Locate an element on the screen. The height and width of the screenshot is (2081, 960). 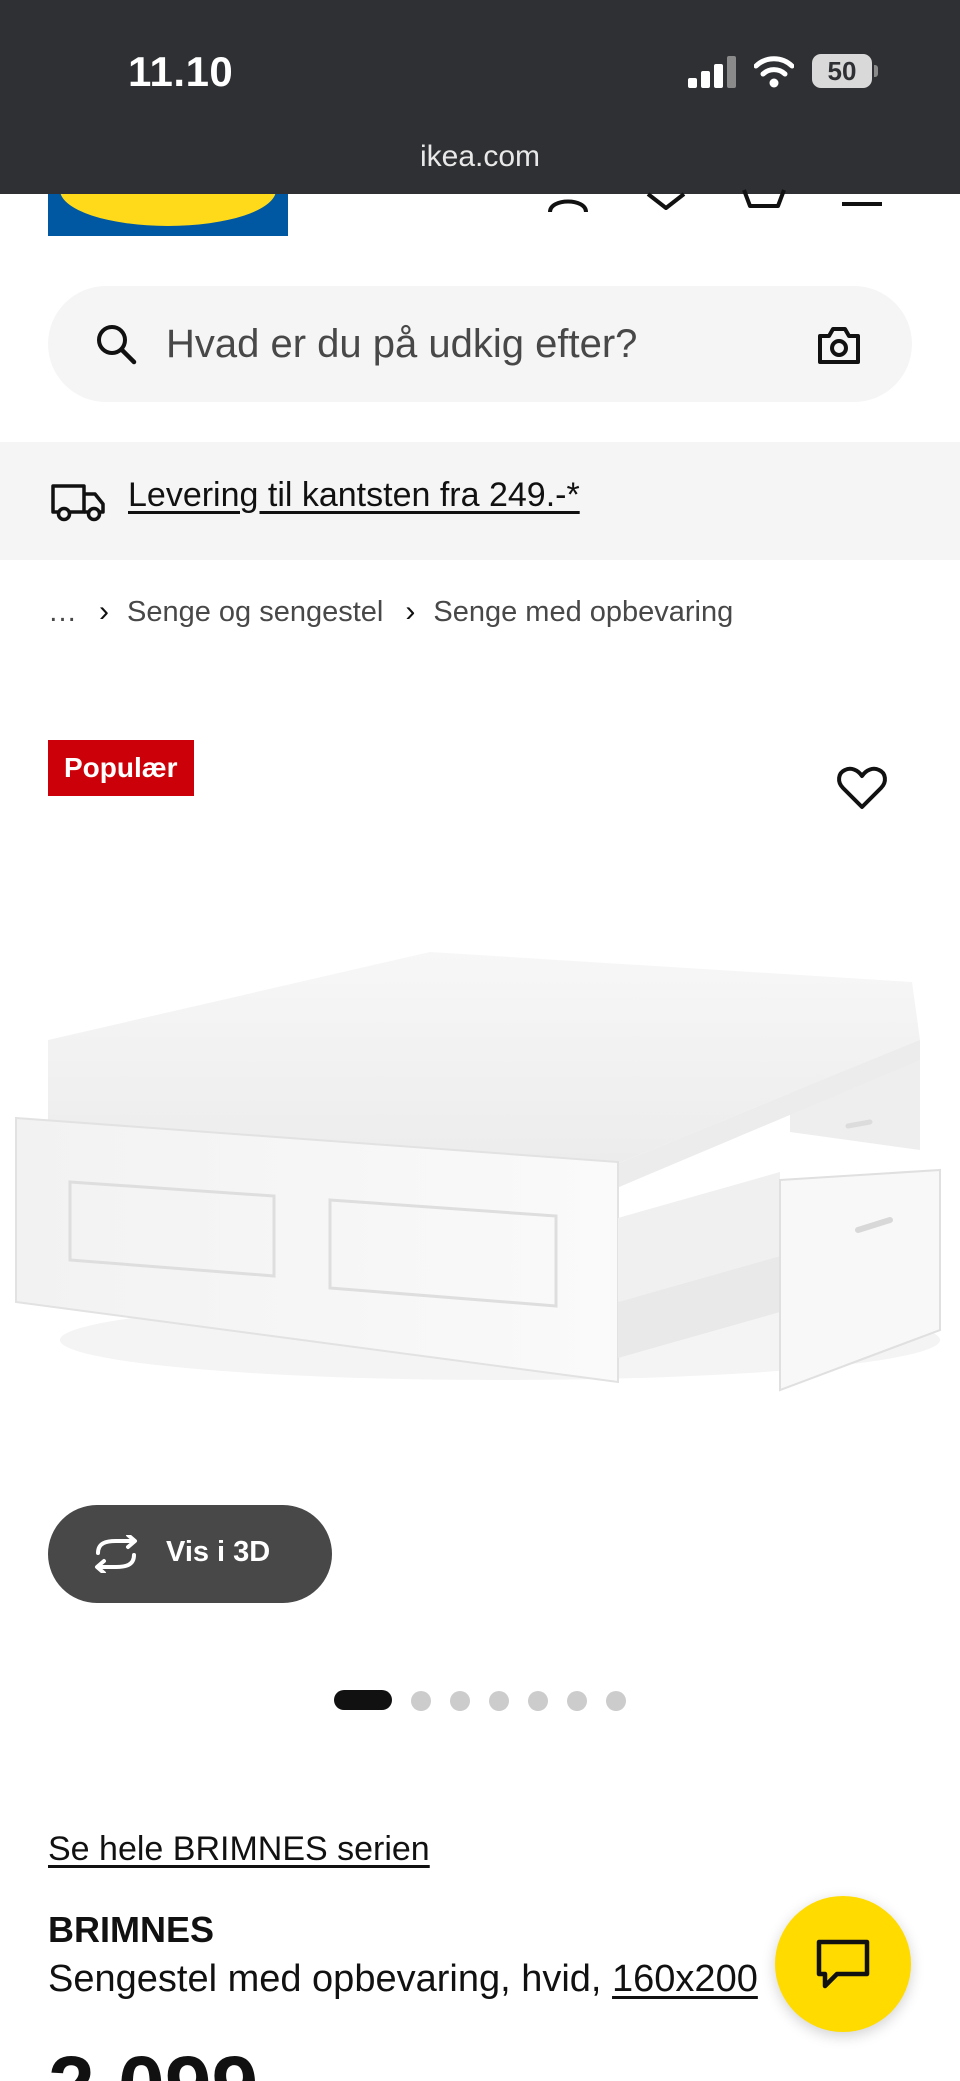
product-name: BRIMNES is located at coordinates (131, 1929).